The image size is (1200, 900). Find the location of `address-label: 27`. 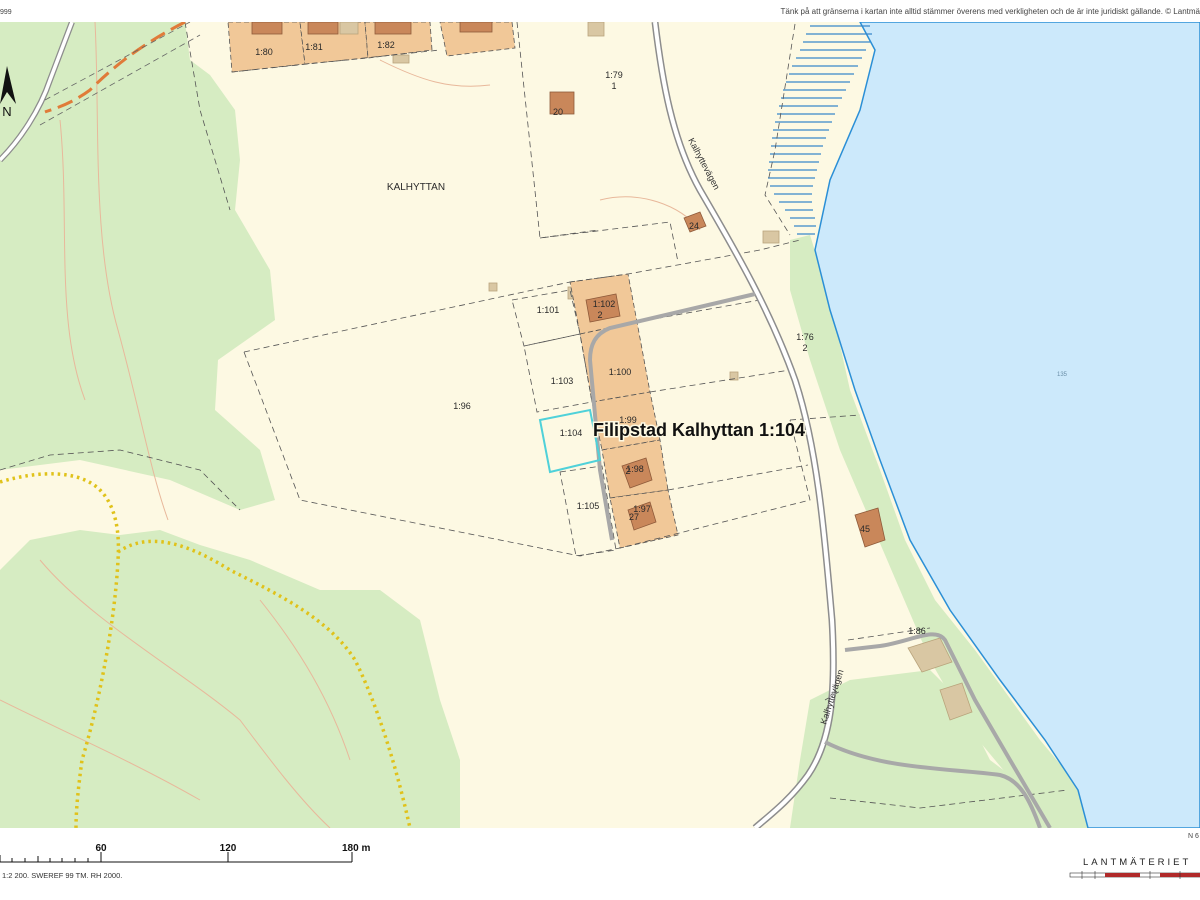

address-label: 27 is located at coordinates (634, 517).